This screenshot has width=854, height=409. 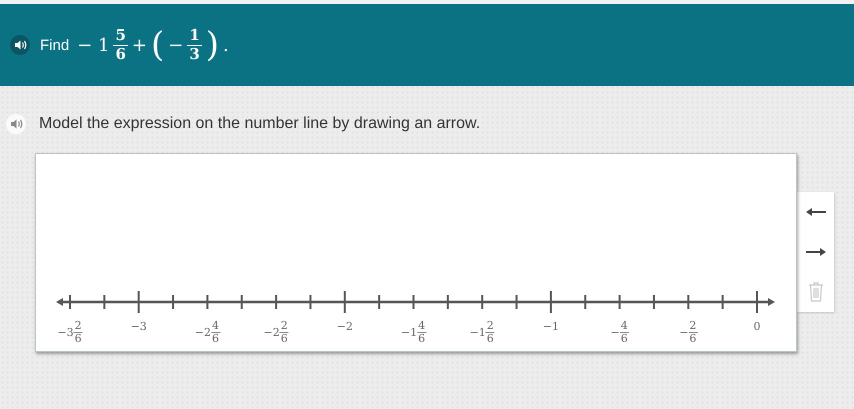 What do you see at coordinates (344, 326) in the screenshot?
I see `tick-label: −2` at bounding box center [344, 326].